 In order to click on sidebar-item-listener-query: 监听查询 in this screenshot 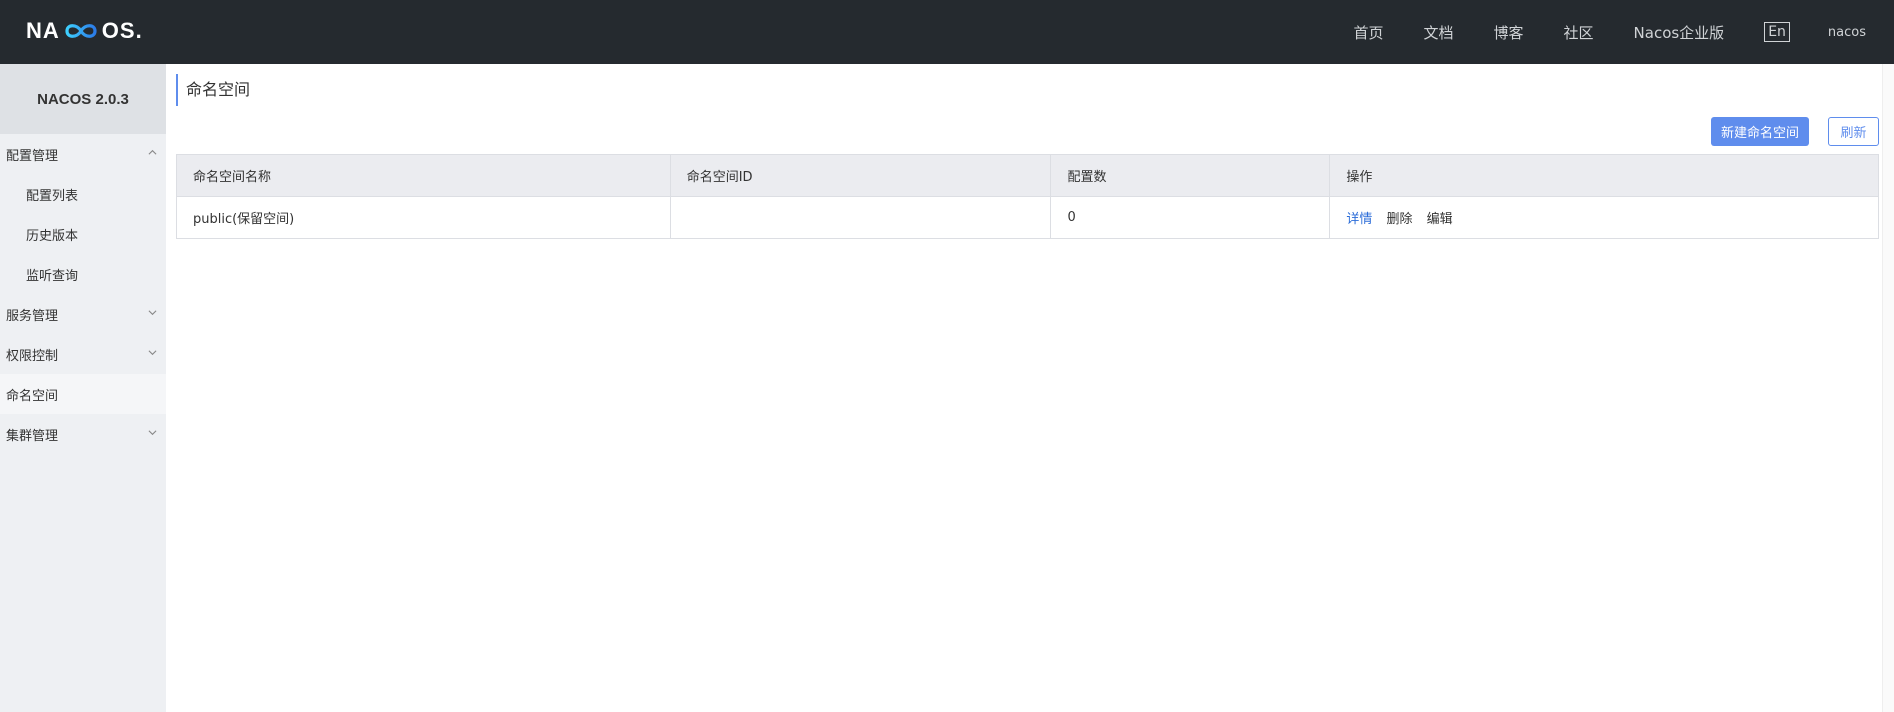, I will do `click(83, 274)`.